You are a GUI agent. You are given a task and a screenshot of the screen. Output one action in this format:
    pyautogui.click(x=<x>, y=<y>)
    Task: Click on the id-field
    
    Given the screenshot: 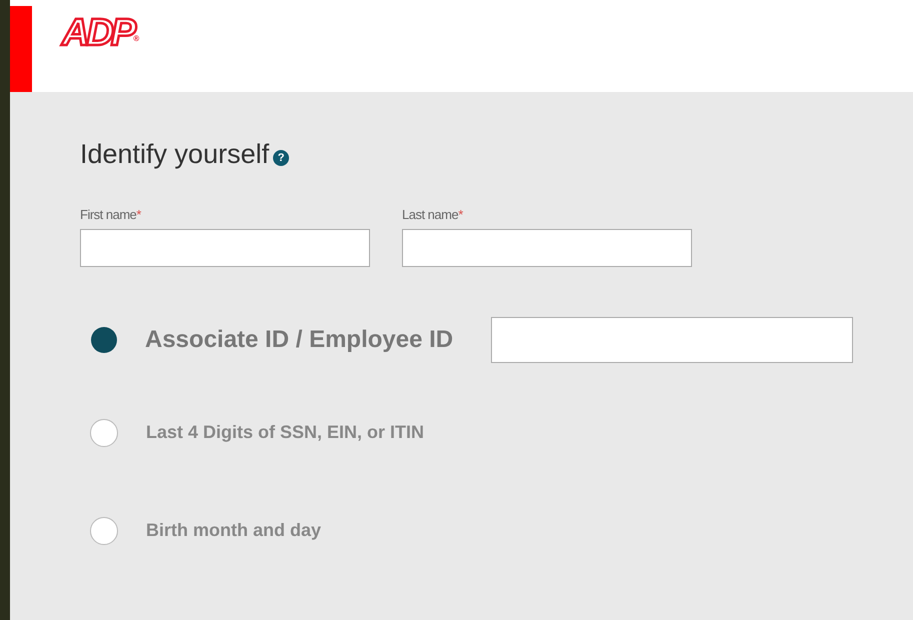 What is the action you would take?
    pyautogui.click(x=672, y=339)
    